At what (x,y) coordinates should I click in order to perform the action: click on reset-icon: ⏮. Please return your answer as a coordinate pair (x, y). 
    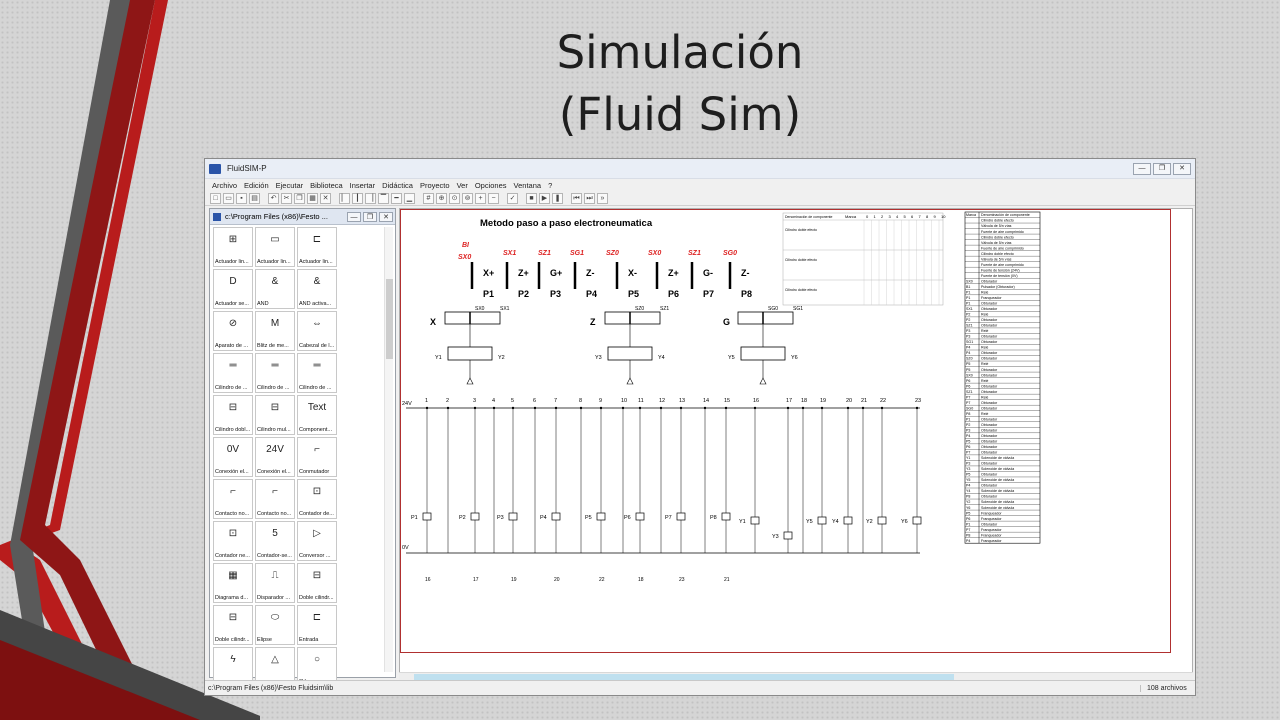
    Looking at the image, I should click on (576, 198).